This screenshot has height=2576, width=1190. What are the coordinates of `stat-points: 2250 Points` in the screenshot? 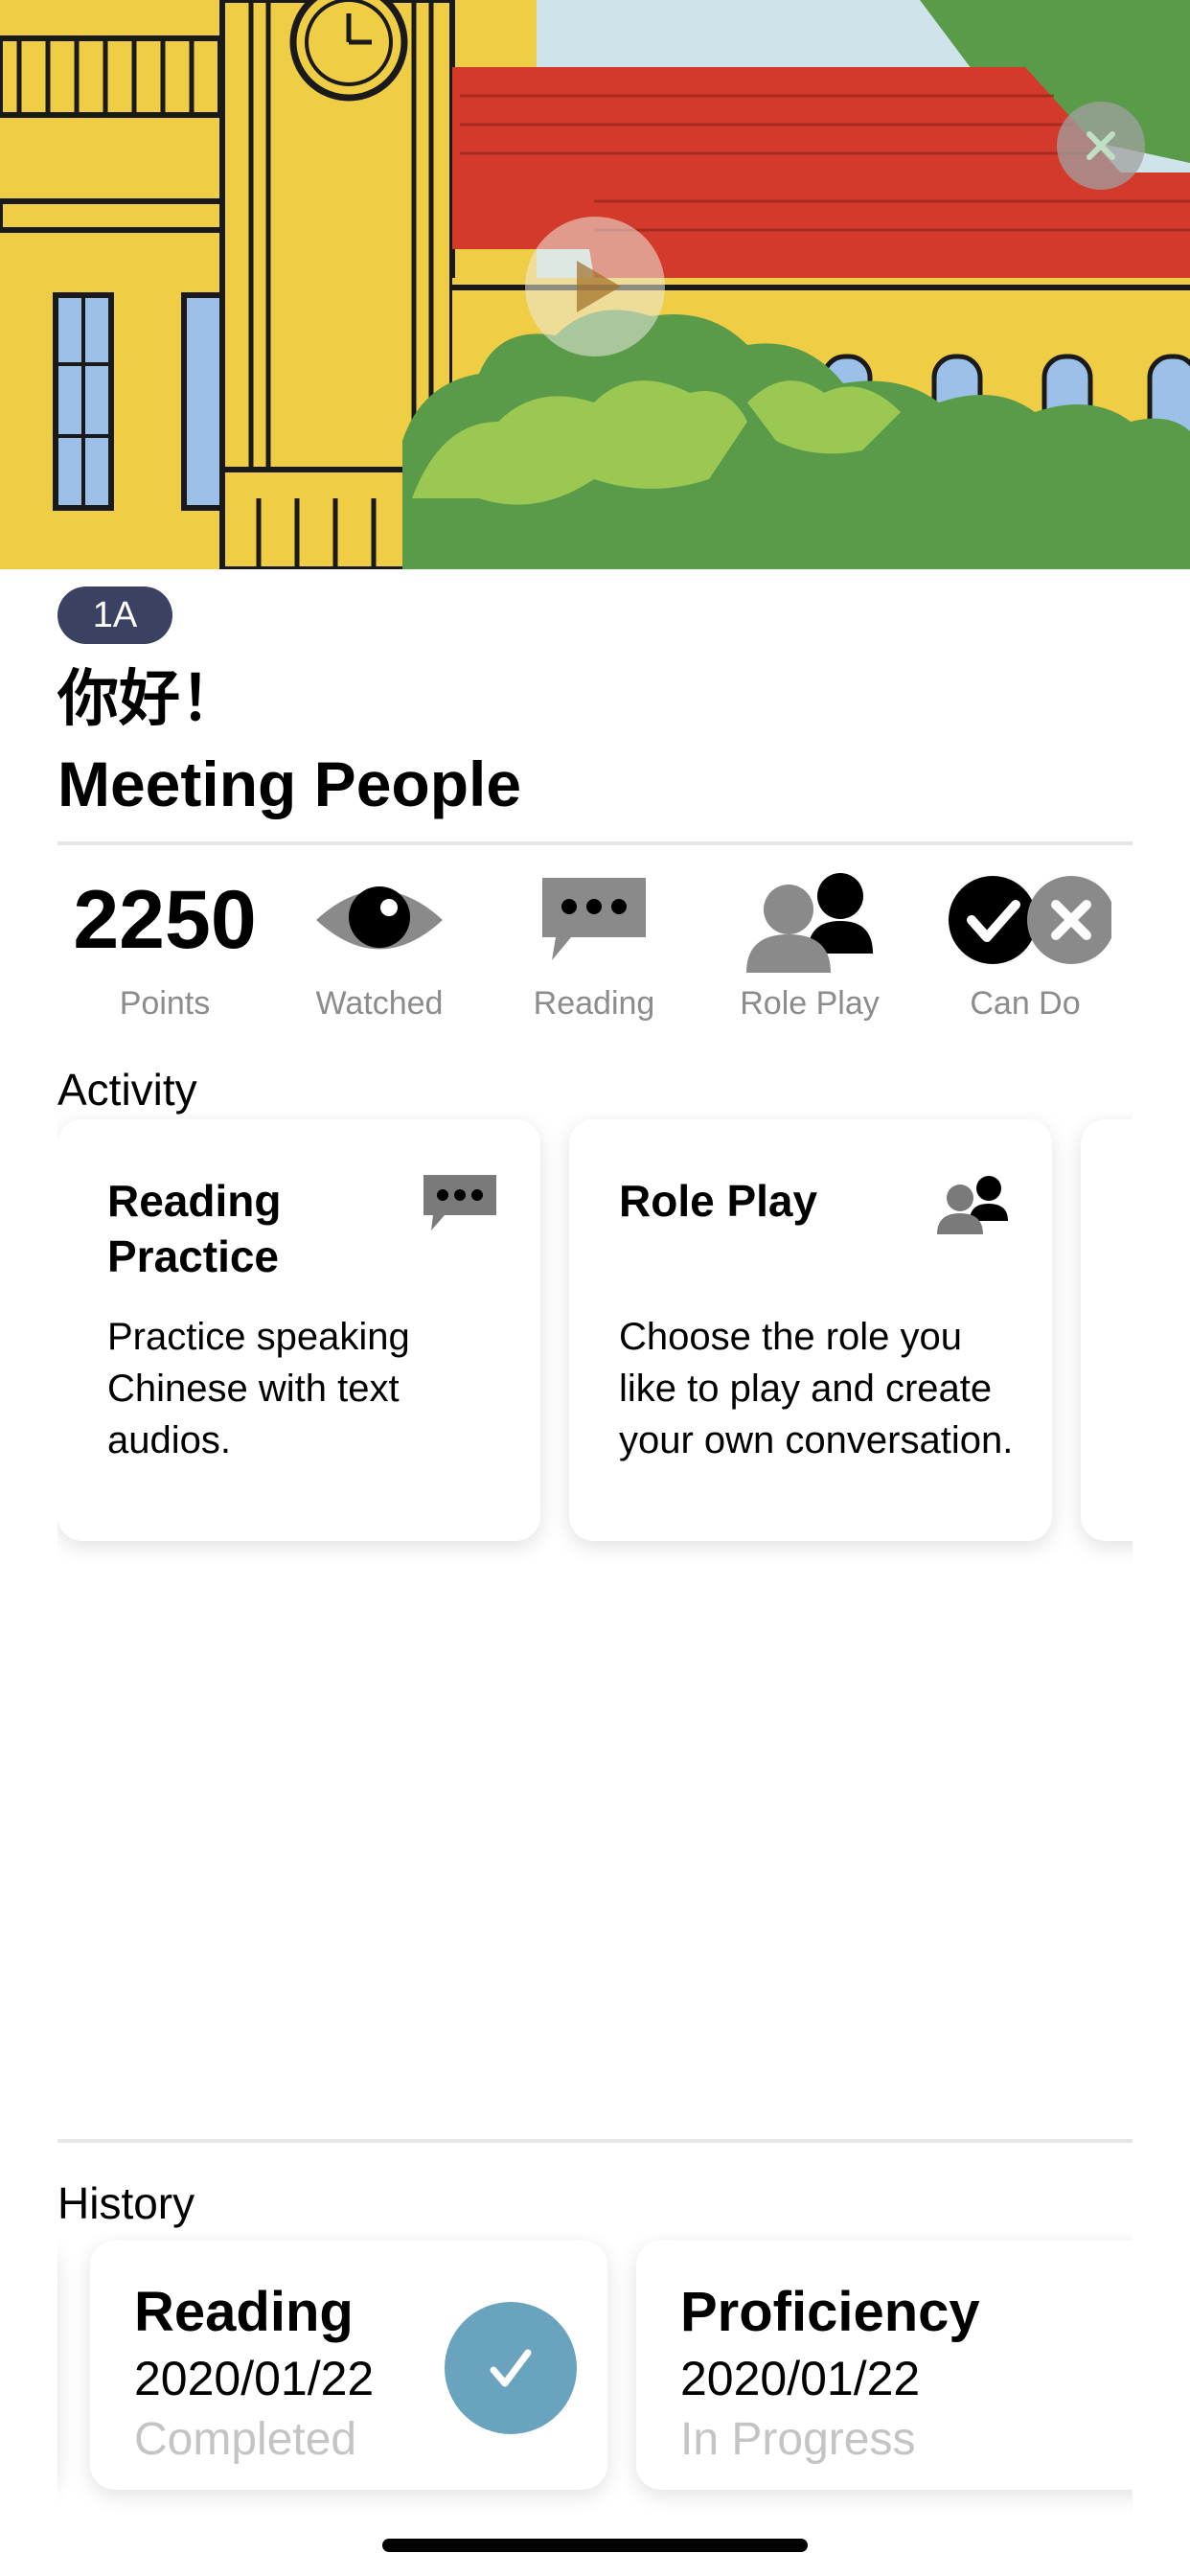 It's located at (165, 948).